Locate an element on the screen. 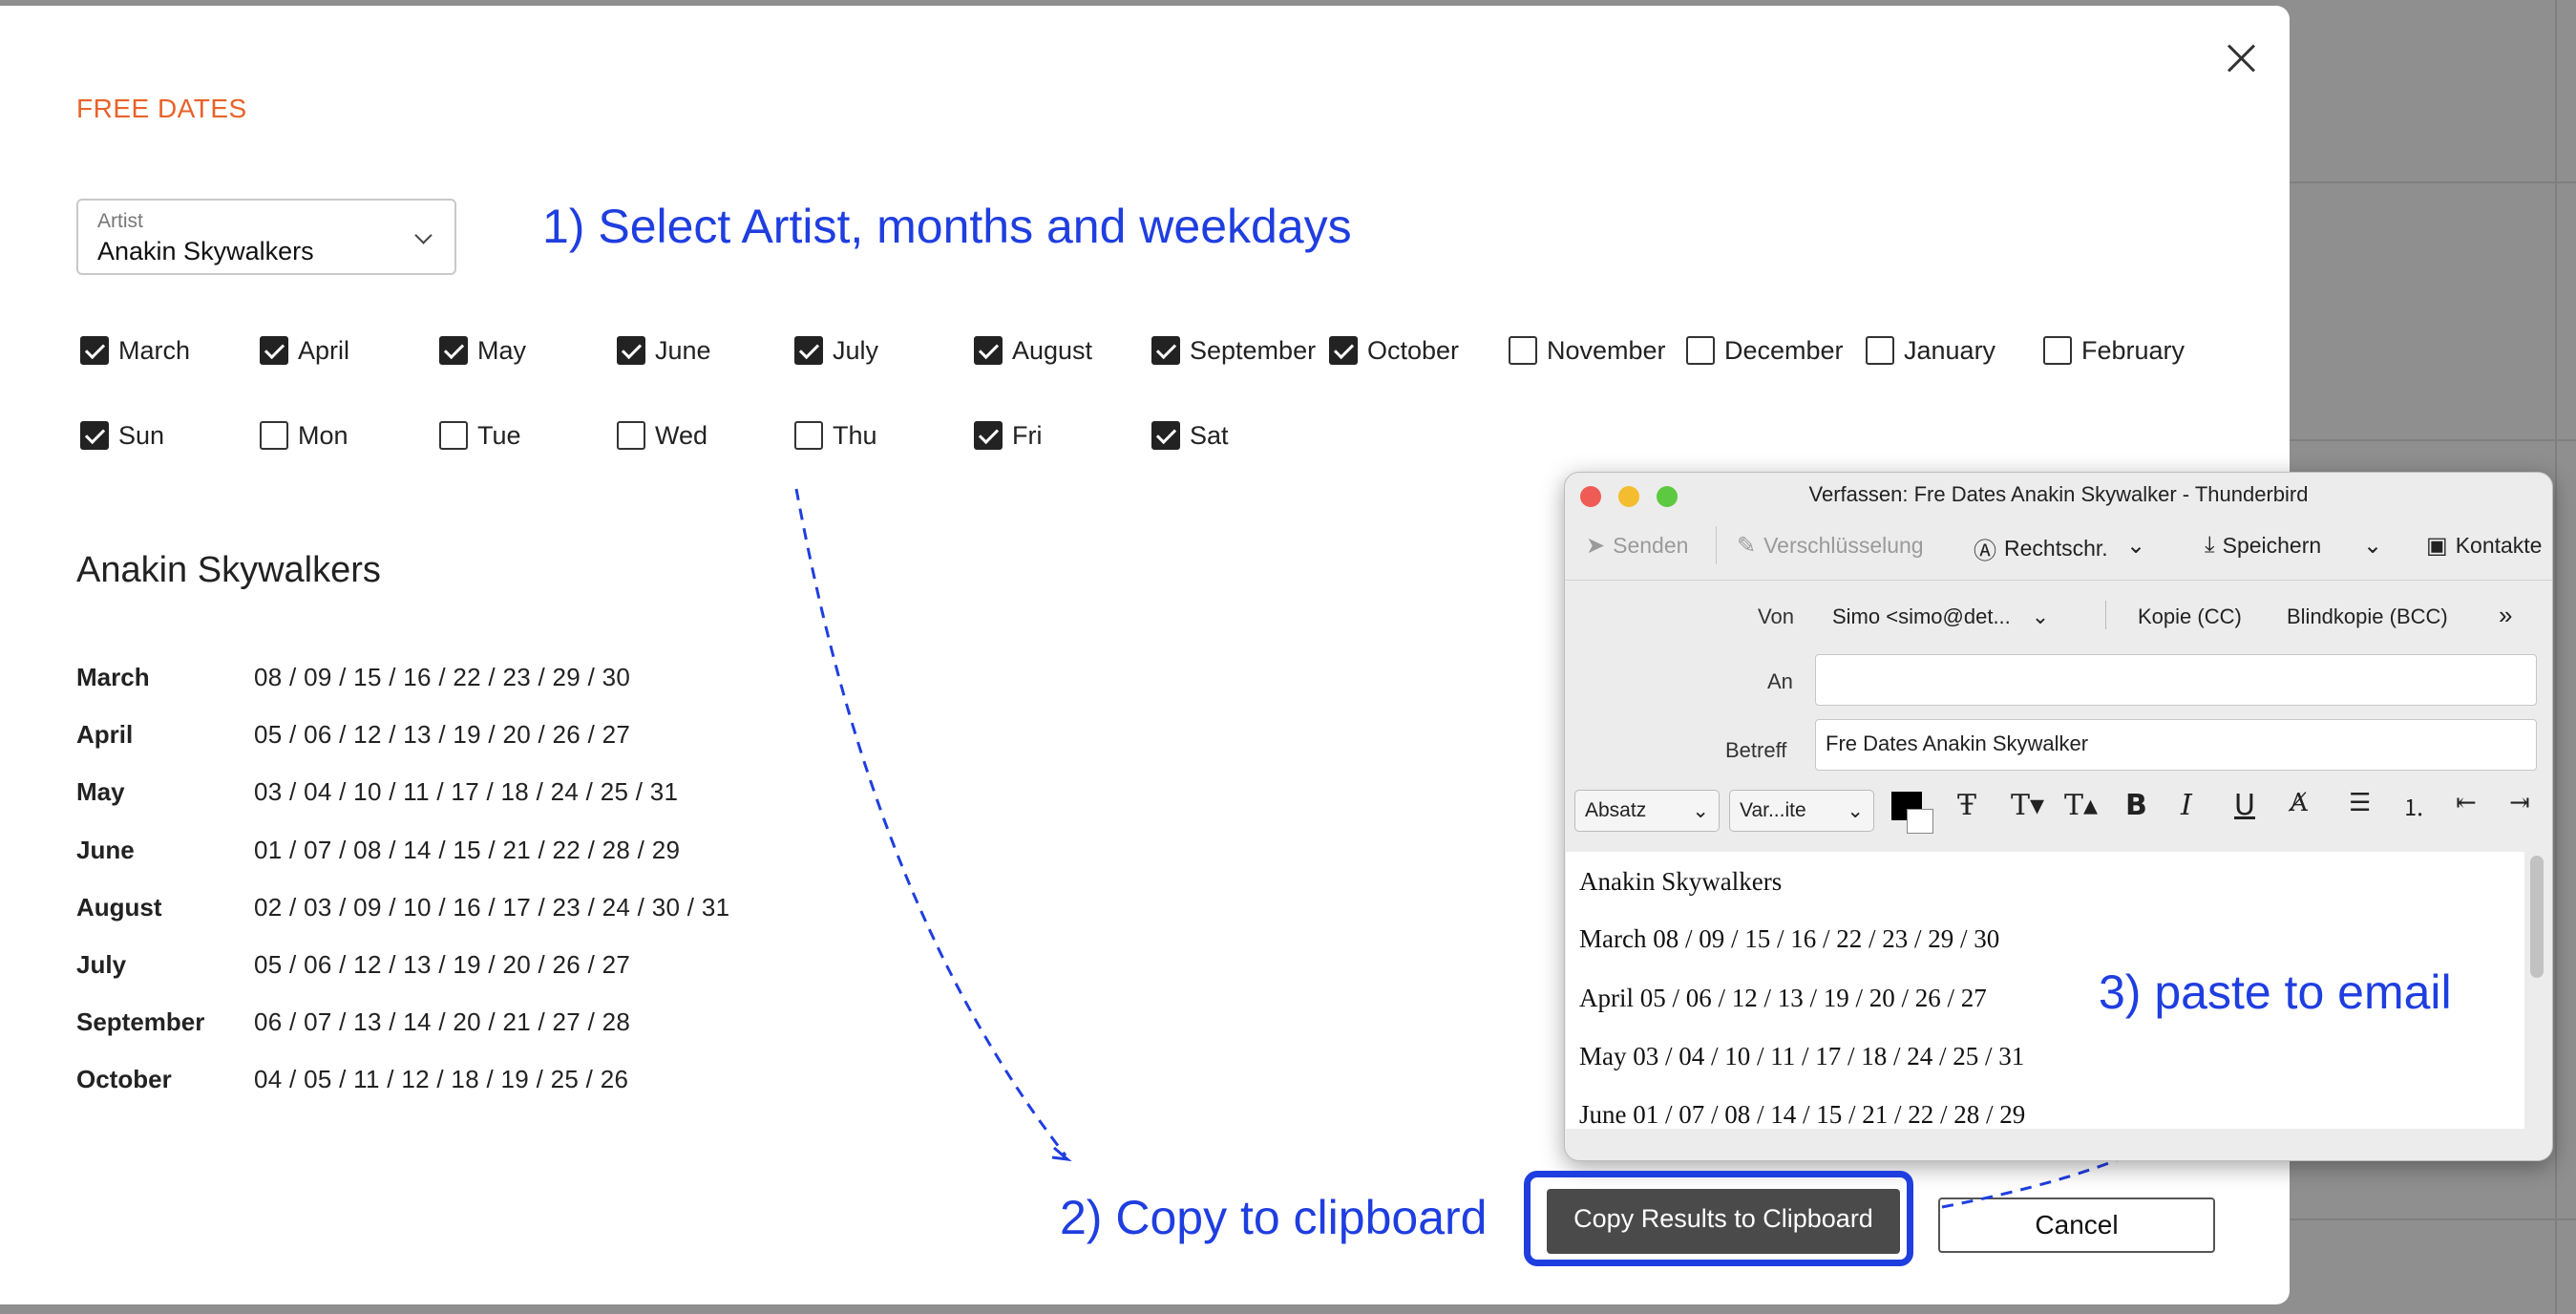 The height and width of the screenshot is (1314, 2576). font-value: Var...ite is located at coordinates (1773, 810).